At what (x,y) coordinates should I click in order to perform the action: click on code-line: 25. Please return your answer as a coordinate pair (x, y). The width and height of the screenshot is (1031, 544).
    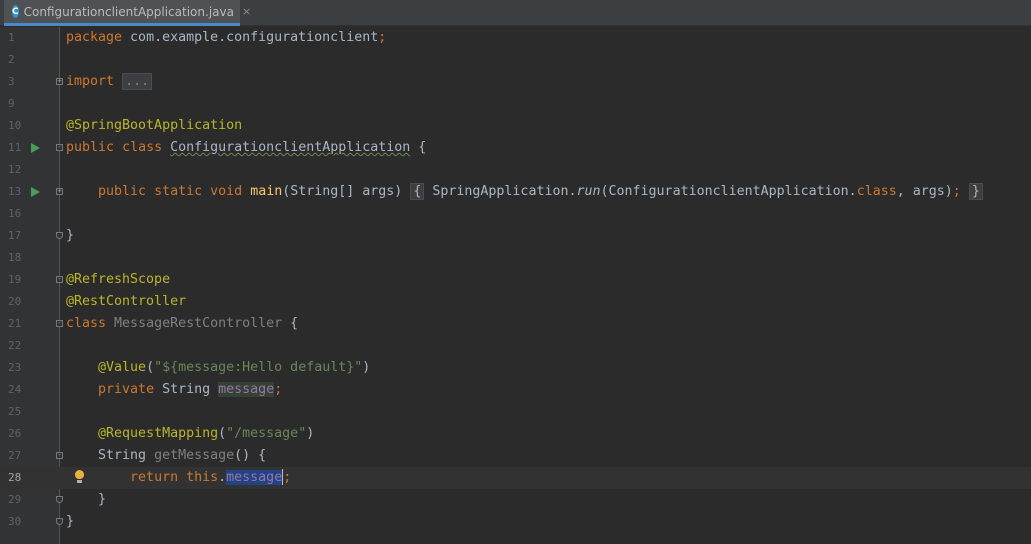
    Looking at the image, I should click on (515, 412).